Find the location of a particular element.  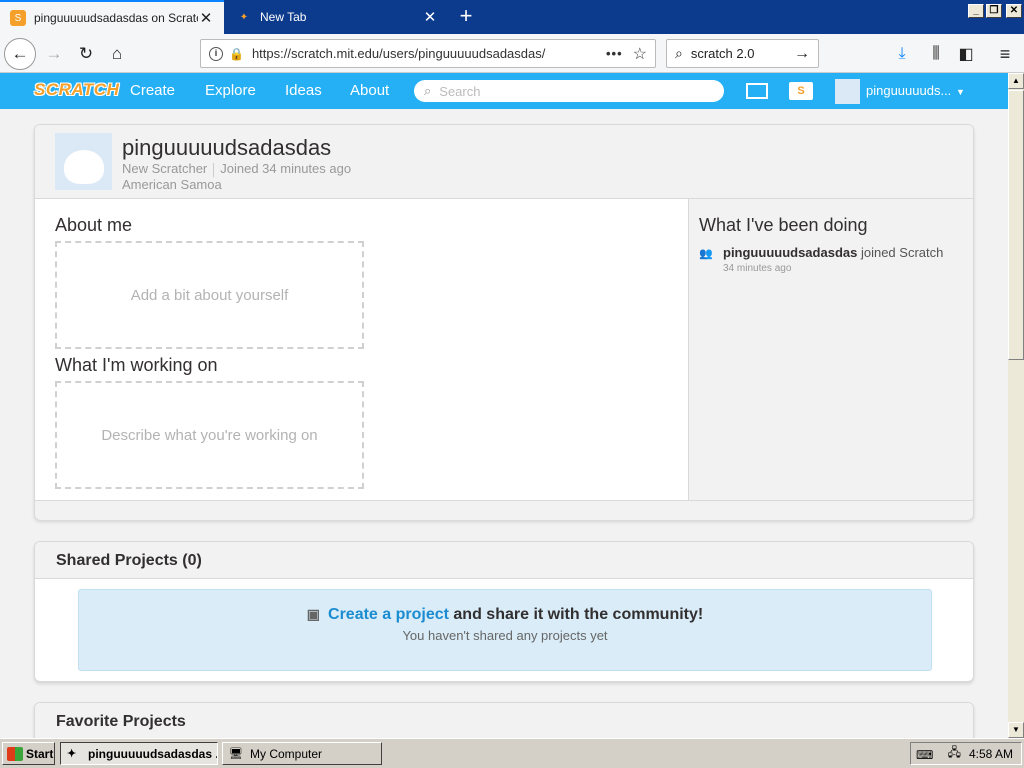

search-placeholder: Search is located at coordinates (460, 91).